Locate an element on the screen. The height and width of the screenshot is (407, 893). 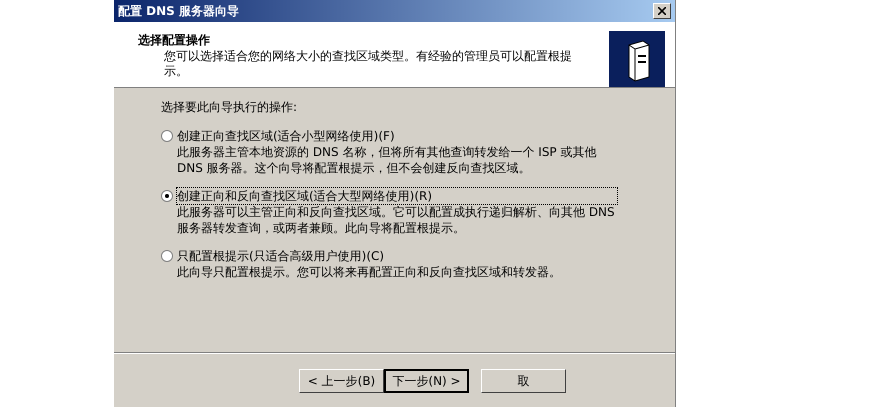
close-icon is located at coordinates (662, 11).